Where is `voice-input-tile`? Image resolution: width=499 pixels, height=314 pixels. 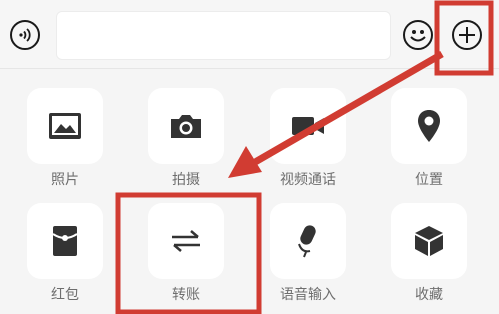
voice-input-tile is located at coordinates (308, 241).